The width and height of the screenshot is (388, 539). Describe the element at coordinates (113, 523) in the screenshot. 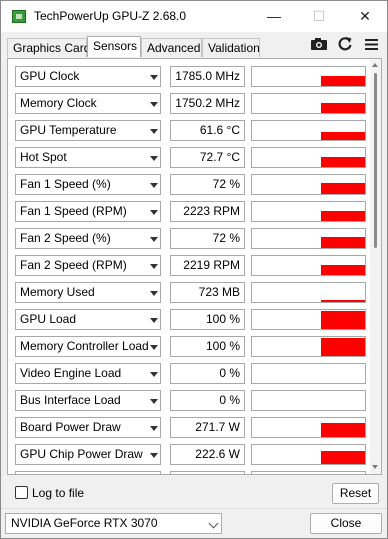

I see `gpu-select-dropdown: NVIDIA GeForce RTX 3070` at that location.